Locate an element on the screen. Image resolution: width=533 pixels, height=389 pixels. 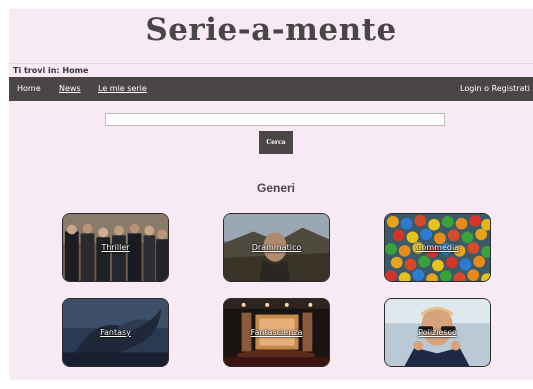
genre-card-drammatico: Drammatico is located at coordinates (276, 247).